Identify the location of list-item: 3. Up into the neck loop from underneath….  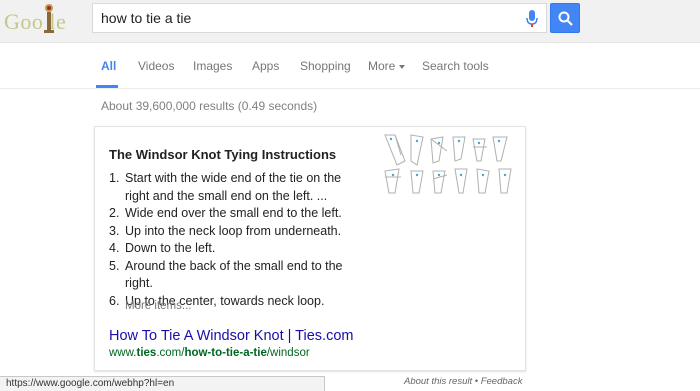
(240, 232).